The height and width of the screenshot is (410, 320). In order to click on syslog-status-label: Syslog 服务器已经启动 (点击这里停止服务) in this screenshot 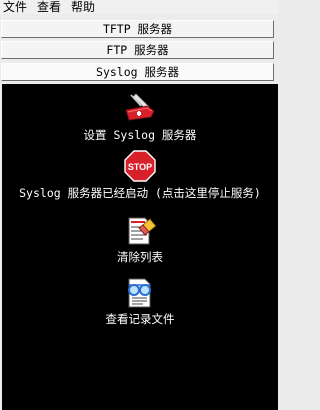, I will do `click(140, 193)`.